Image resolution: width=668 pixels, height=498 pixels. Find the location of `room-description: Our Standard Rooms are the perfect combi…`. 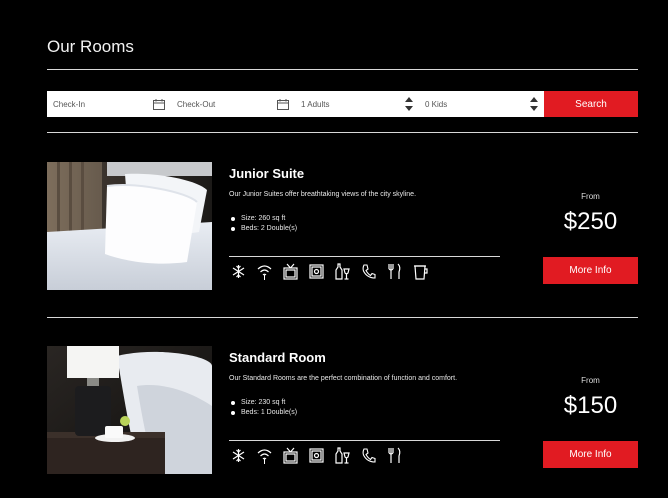

room-description: Our Standard Rooms are the perfect combi… is located at coordinates (343, 378).